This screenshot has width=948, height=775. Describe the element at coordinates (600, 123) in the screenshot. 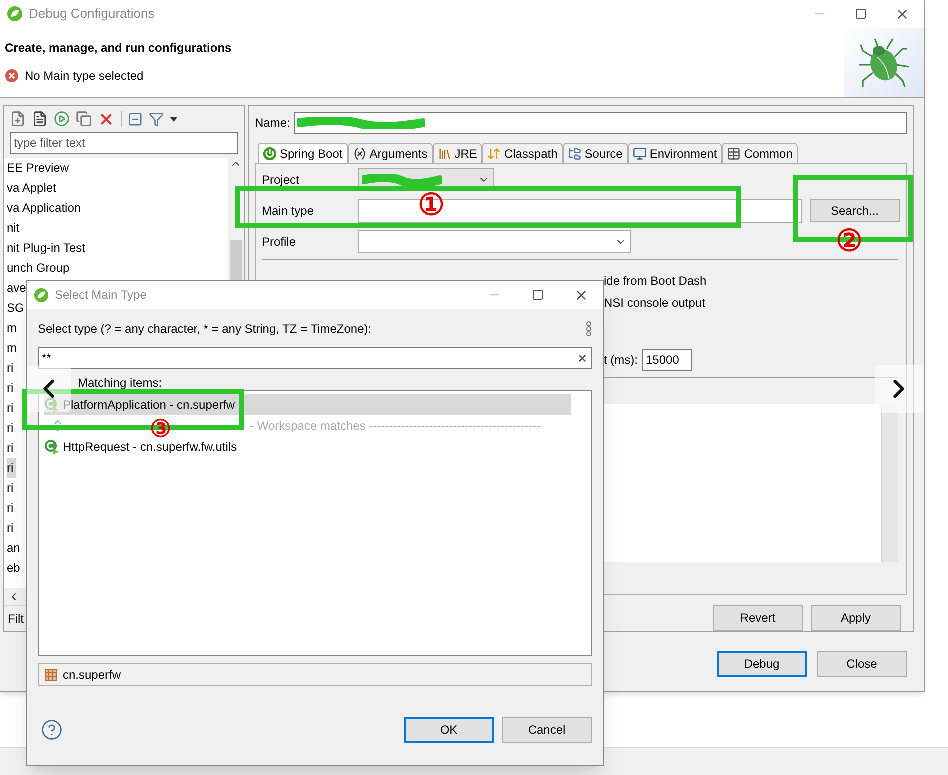

I see `name-field` at that location.